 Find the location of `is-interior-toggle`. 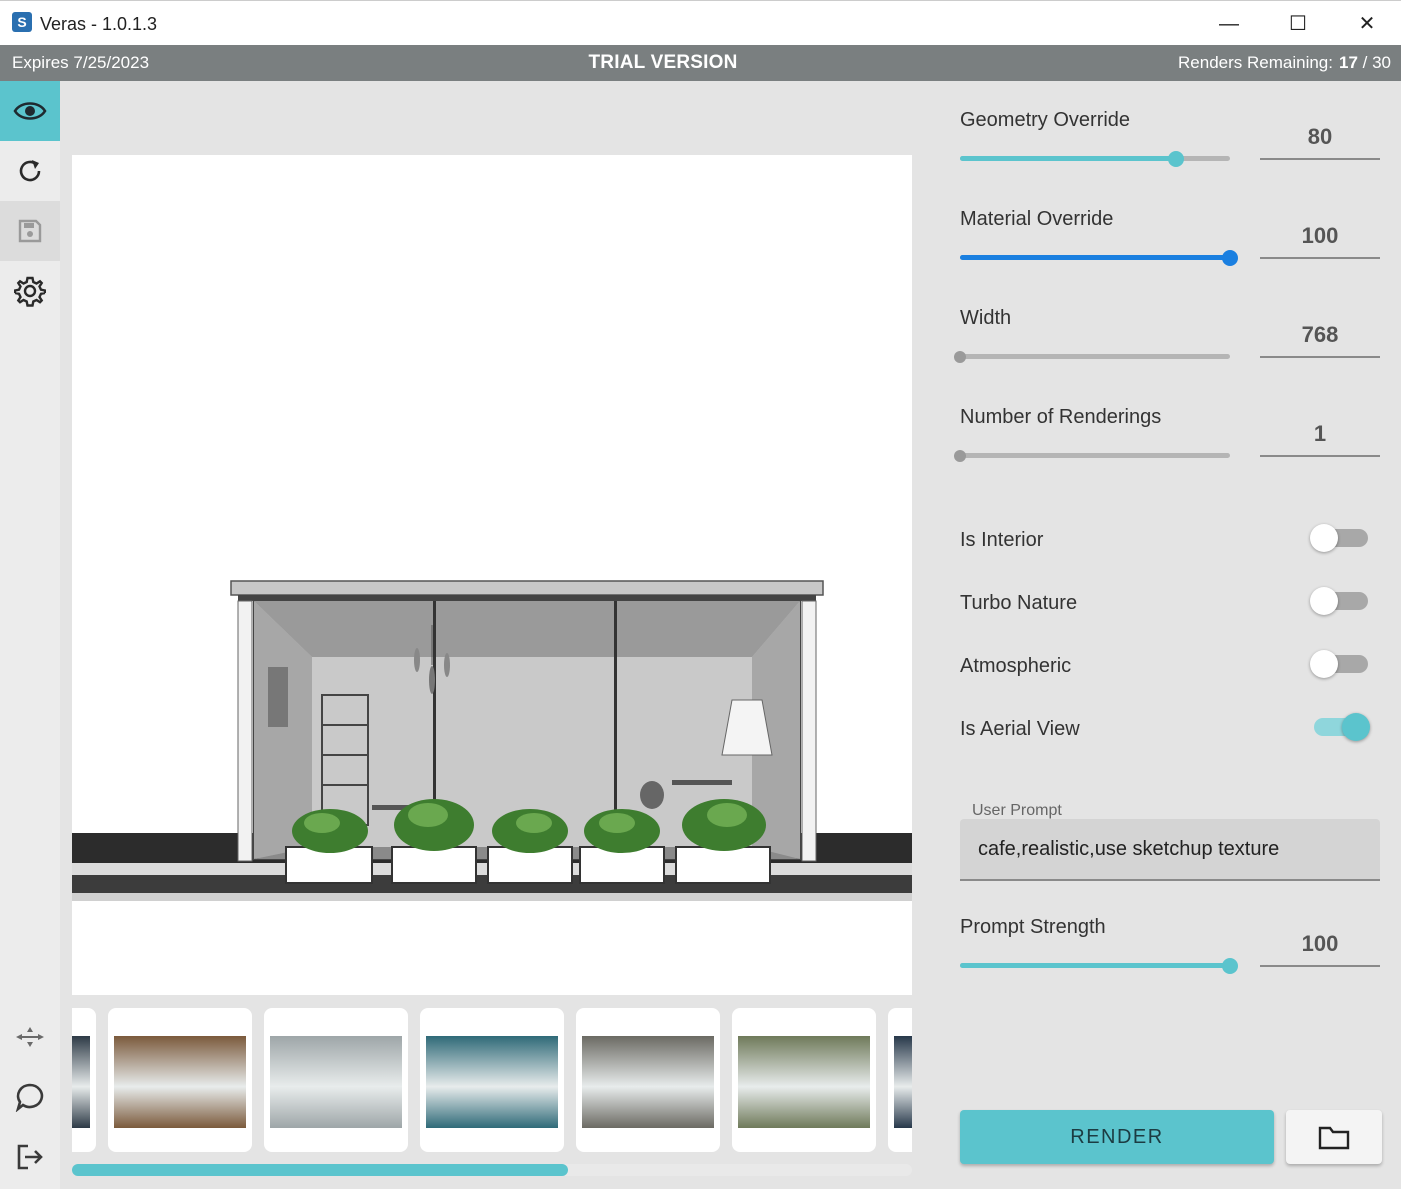

is-interior-toggle is located at coordinates (1339, 538).